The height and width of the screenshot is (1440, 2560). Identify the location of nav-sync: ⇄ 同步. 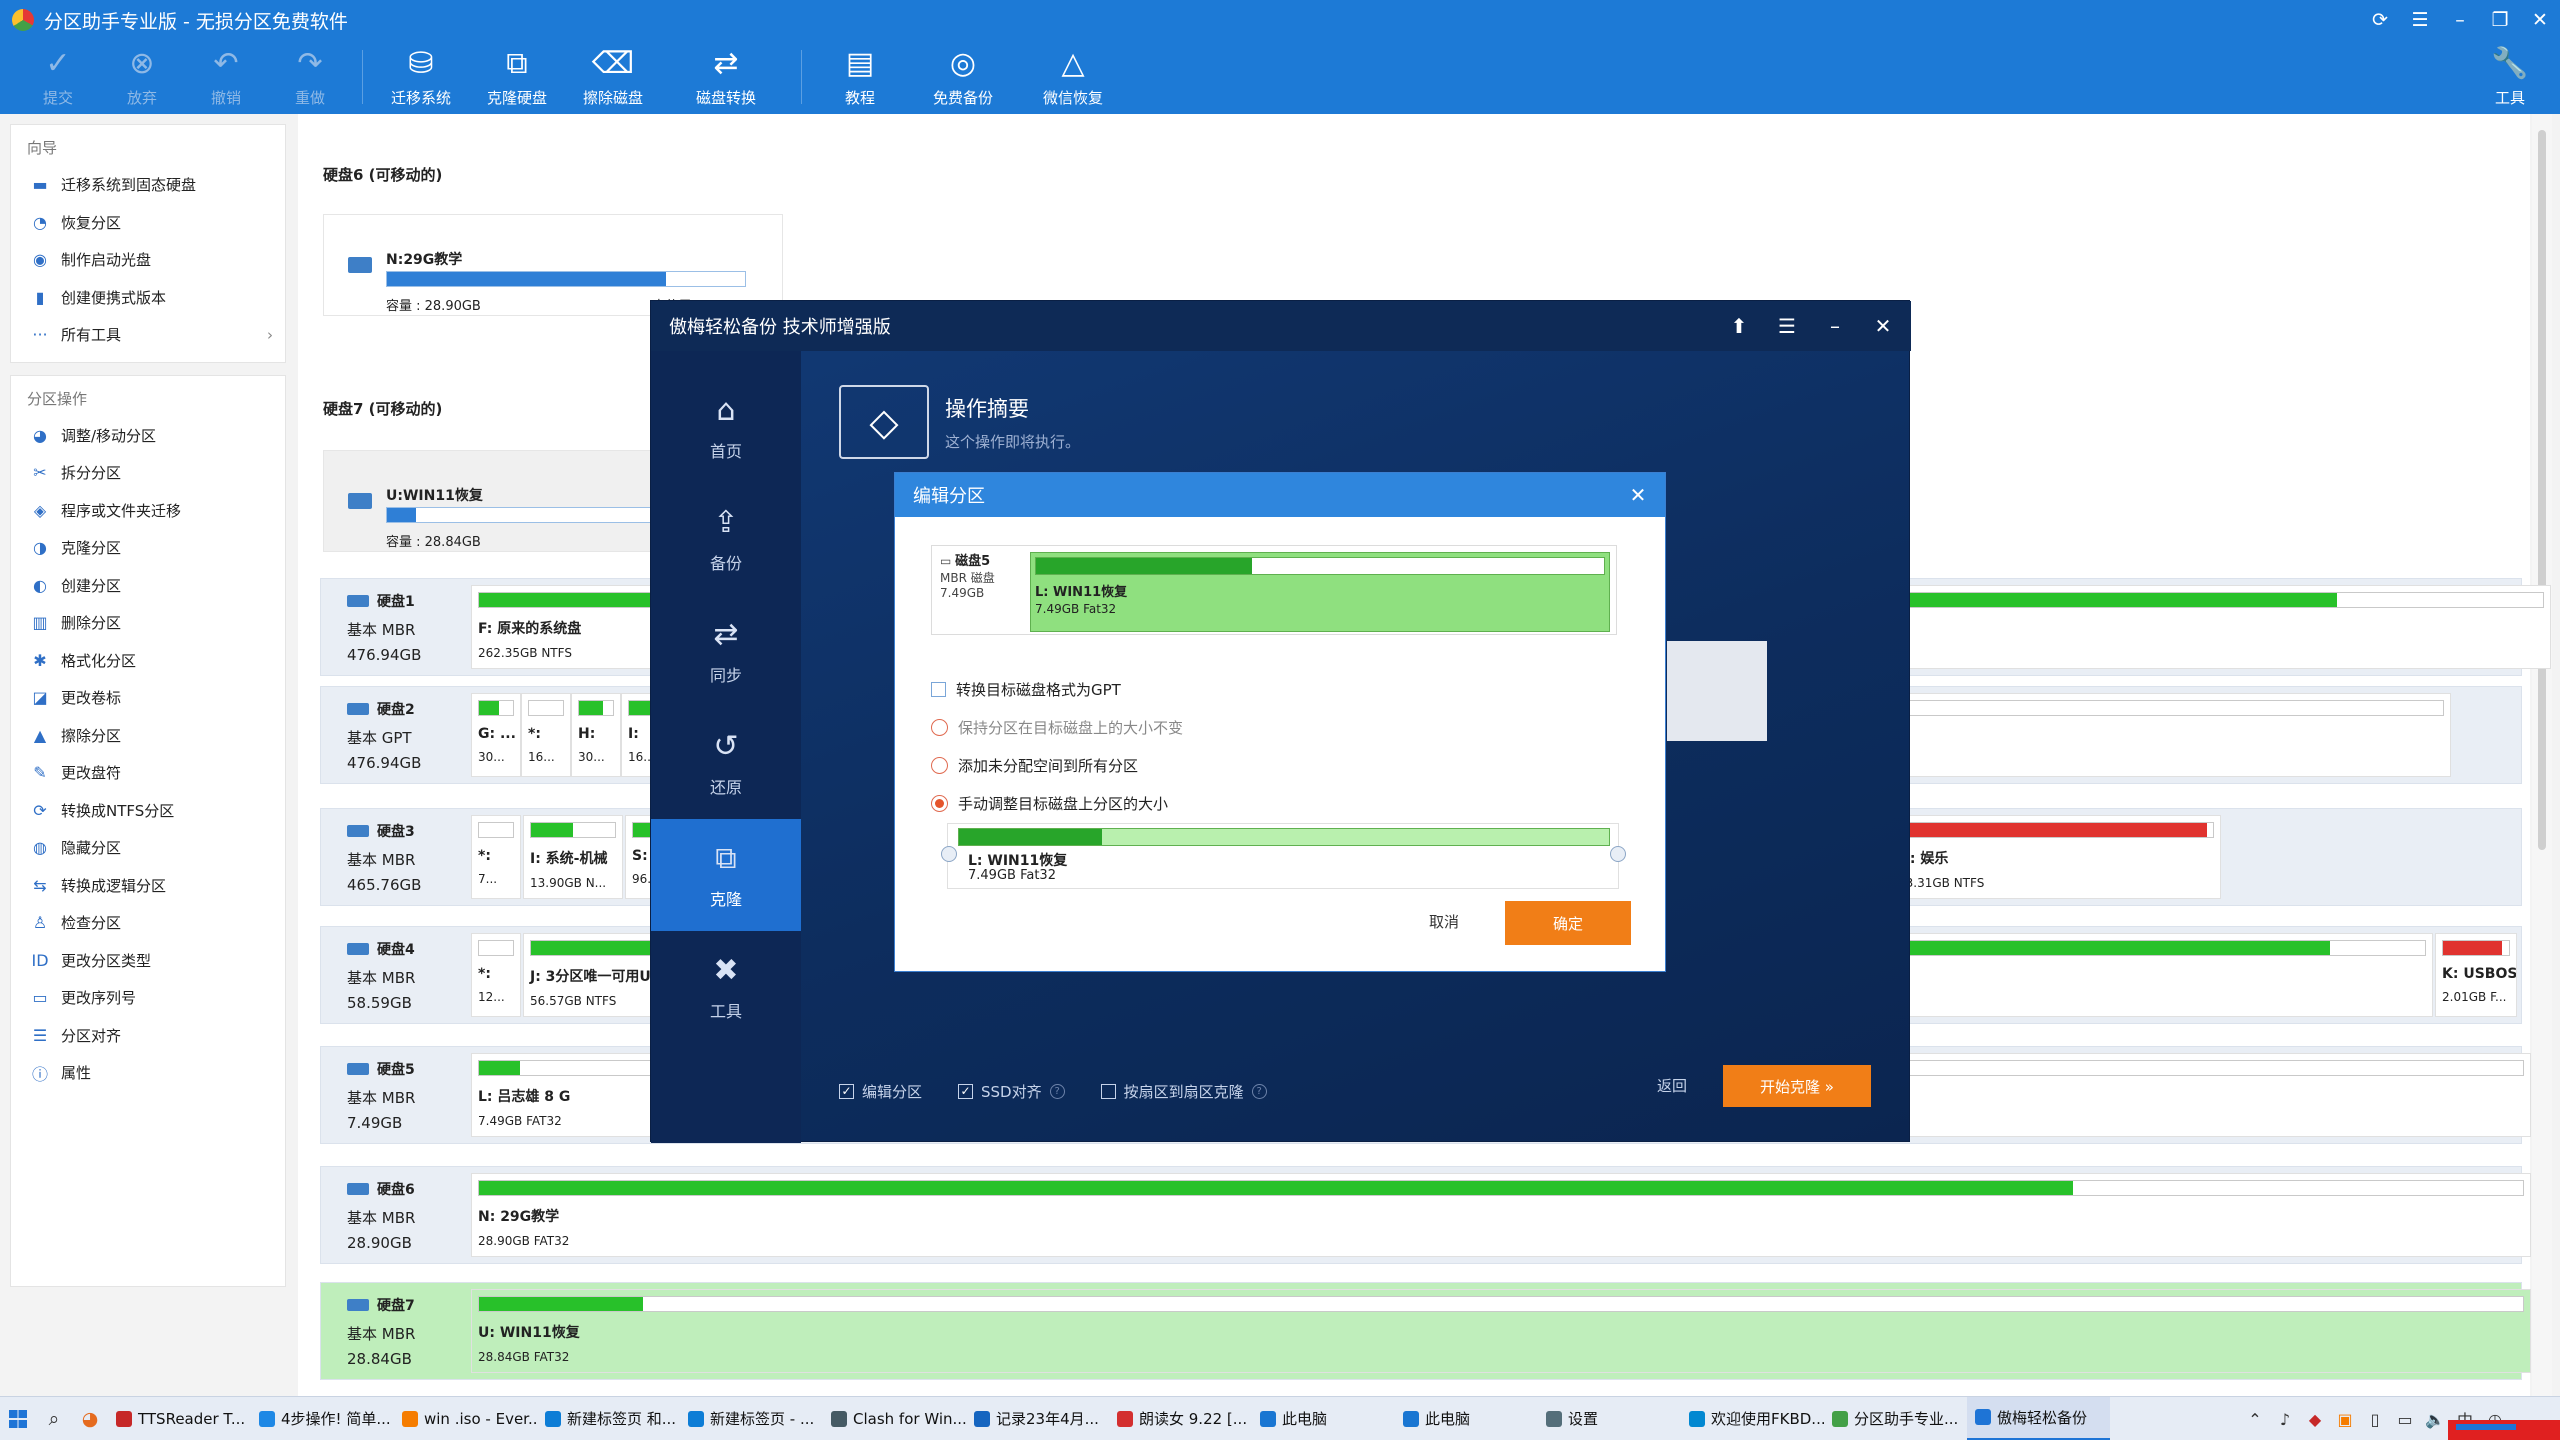
(726, 651).